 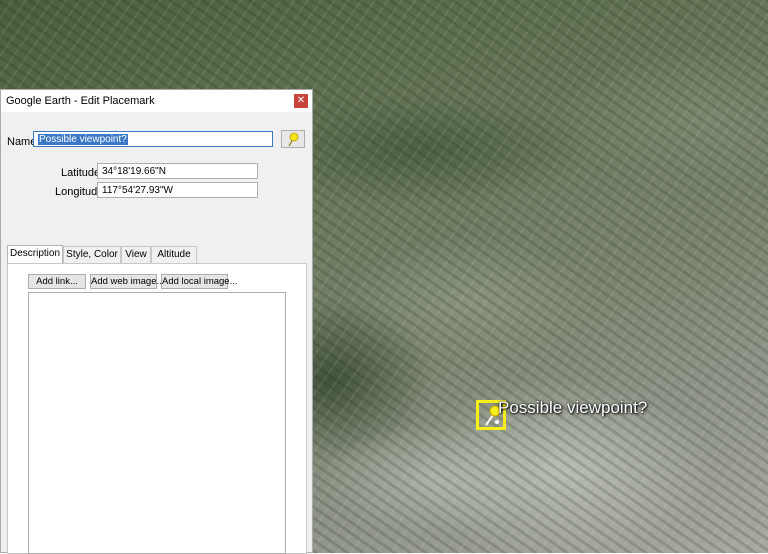 What do you see at coordinates (83, 139) in the screenshot?
I see `name-value: Possible viewpoint?` at bounding box center [83, 139].